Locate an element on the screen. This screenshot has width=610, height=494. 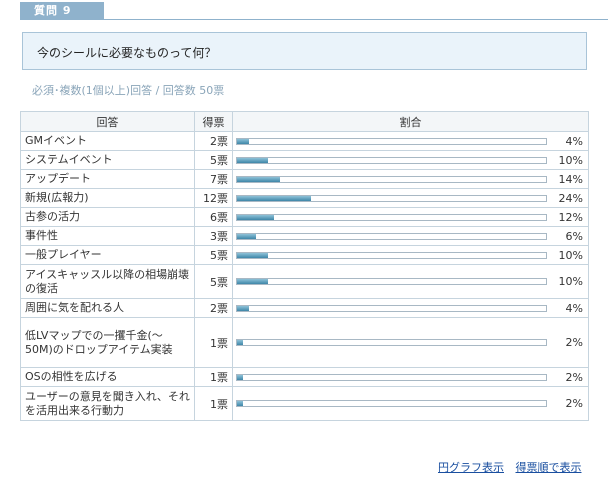
ratio-cell: 24% is located at coordinates (410, 198).